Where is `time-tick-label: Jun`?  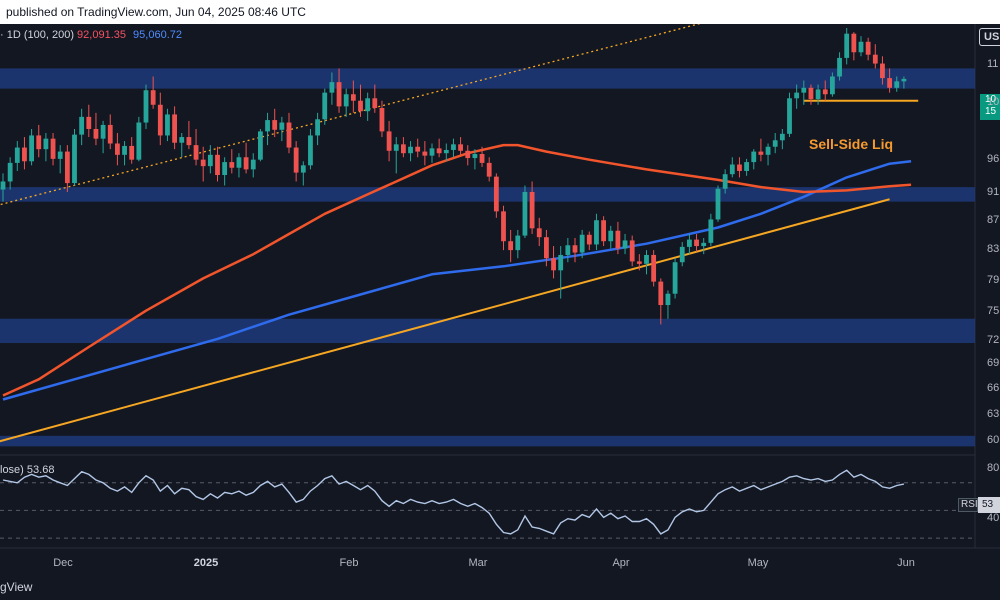
time-tick-label: Jun is located at coordinates (906, 563).